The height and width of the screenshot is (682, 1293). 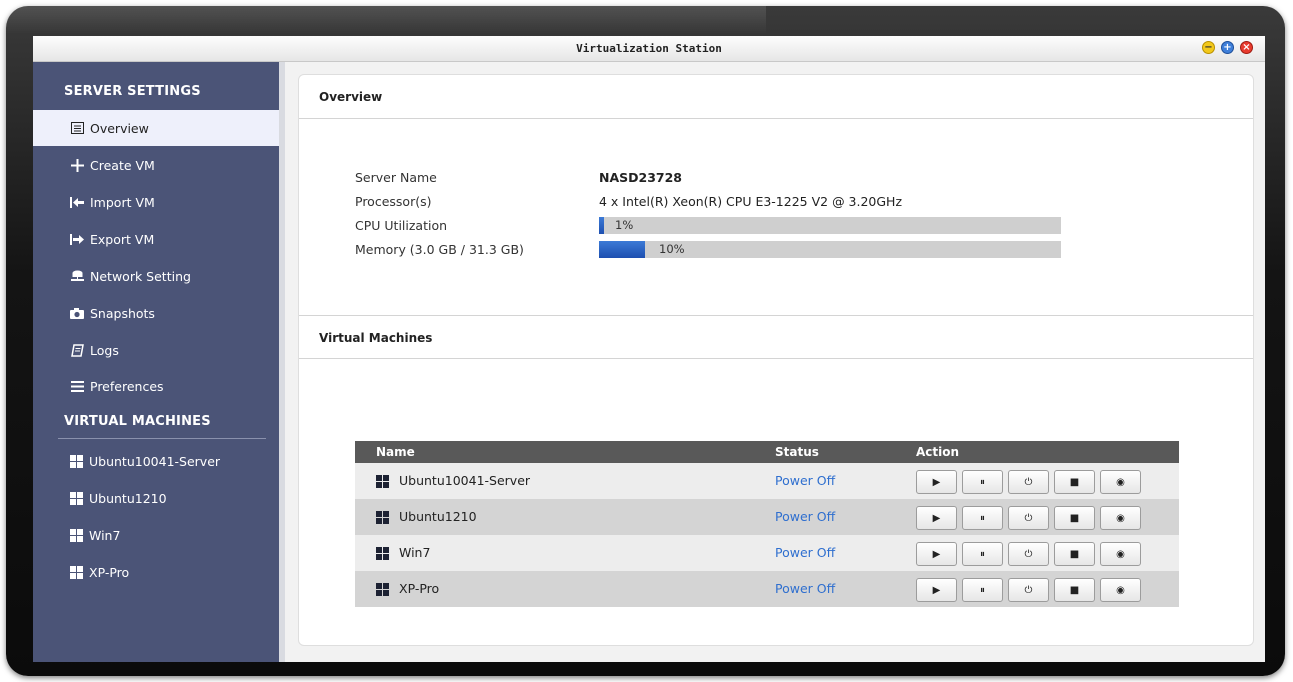 What do you see at coordinates (401, 225) in the screenshot?
I see `cpu-utilization-label: CPU Utilization` at bounding box center [401, 225].